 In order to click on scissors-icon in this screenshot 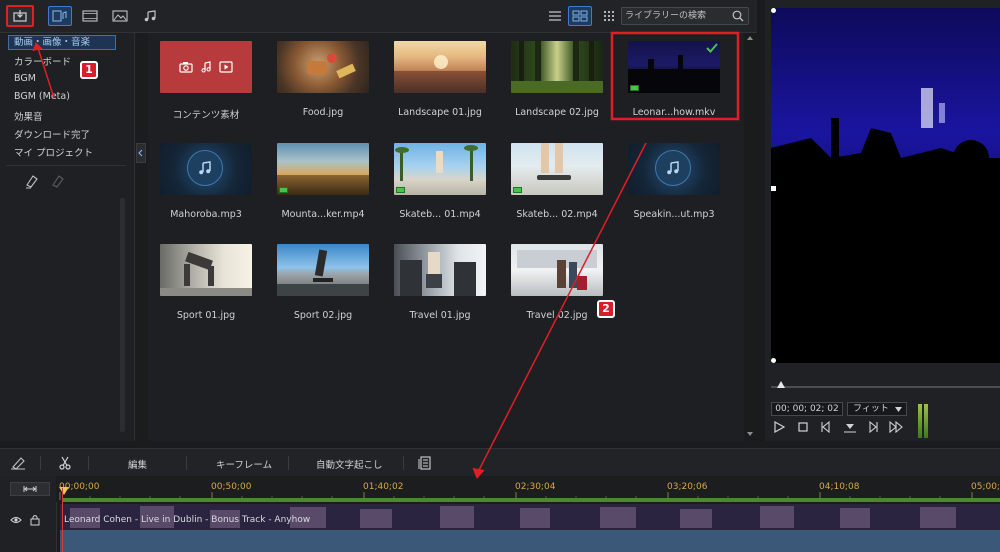, I will do `click(65, 463)`.